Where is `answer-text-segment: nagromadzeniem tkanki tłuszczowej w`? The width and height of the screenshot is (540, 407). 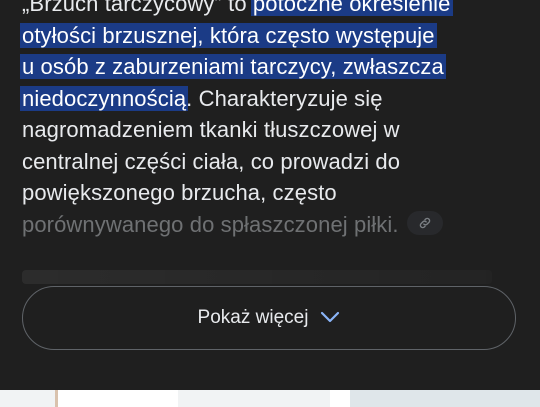 answer-text-segment: nagromadzeniem tkanki tłuszczowej w is located at coordinates (211, 129).